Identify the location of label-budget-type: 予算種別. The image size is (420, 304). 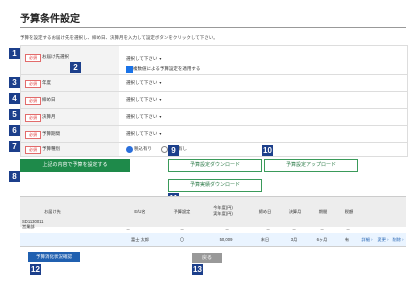
(51, 148).